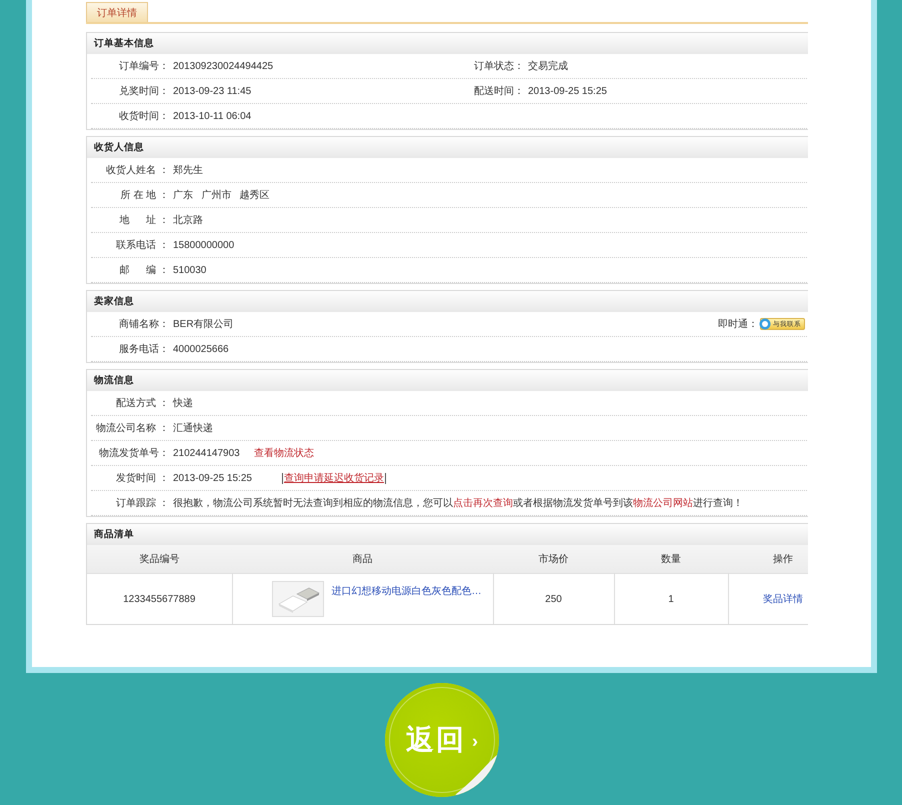 The width and height of the screenshot is (902, 805). What do you see at coordinates (143, 66) in the screenshot?
I see `field-label: 订单编号：` at bounding box center [143, 66].